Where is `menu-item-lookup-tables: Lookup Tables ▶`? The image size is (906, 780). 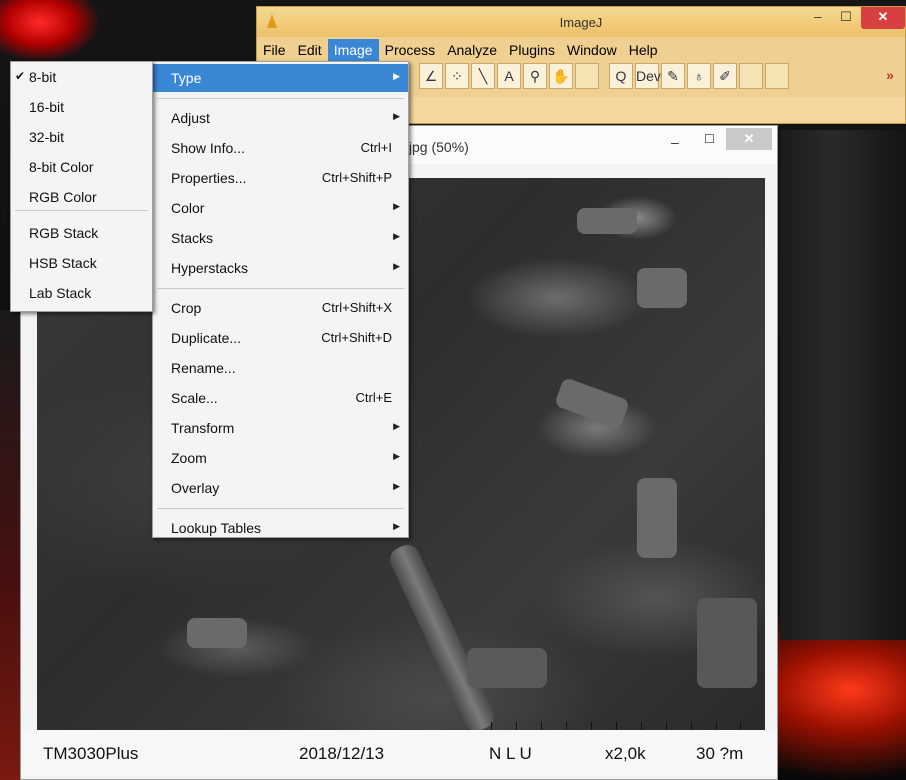 menu-item-lookup-tables: Lookup Tables ▶ is located at coordinates (280, 528).